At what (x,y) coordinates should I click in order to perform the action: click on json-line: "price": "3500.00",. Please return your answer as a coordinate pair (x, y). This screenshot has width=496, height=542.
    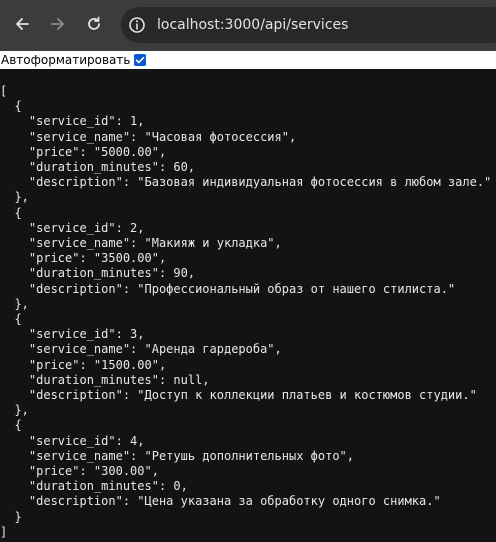
    Looking at the image, I should click on (83, 258).